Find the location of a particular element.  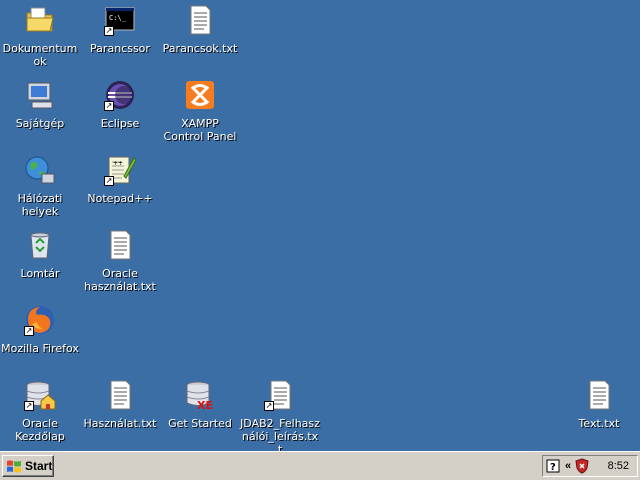

desktop-icon-mozilla-firefox: ↗ Mozilla Firefox is located at coordinates (40, 328).